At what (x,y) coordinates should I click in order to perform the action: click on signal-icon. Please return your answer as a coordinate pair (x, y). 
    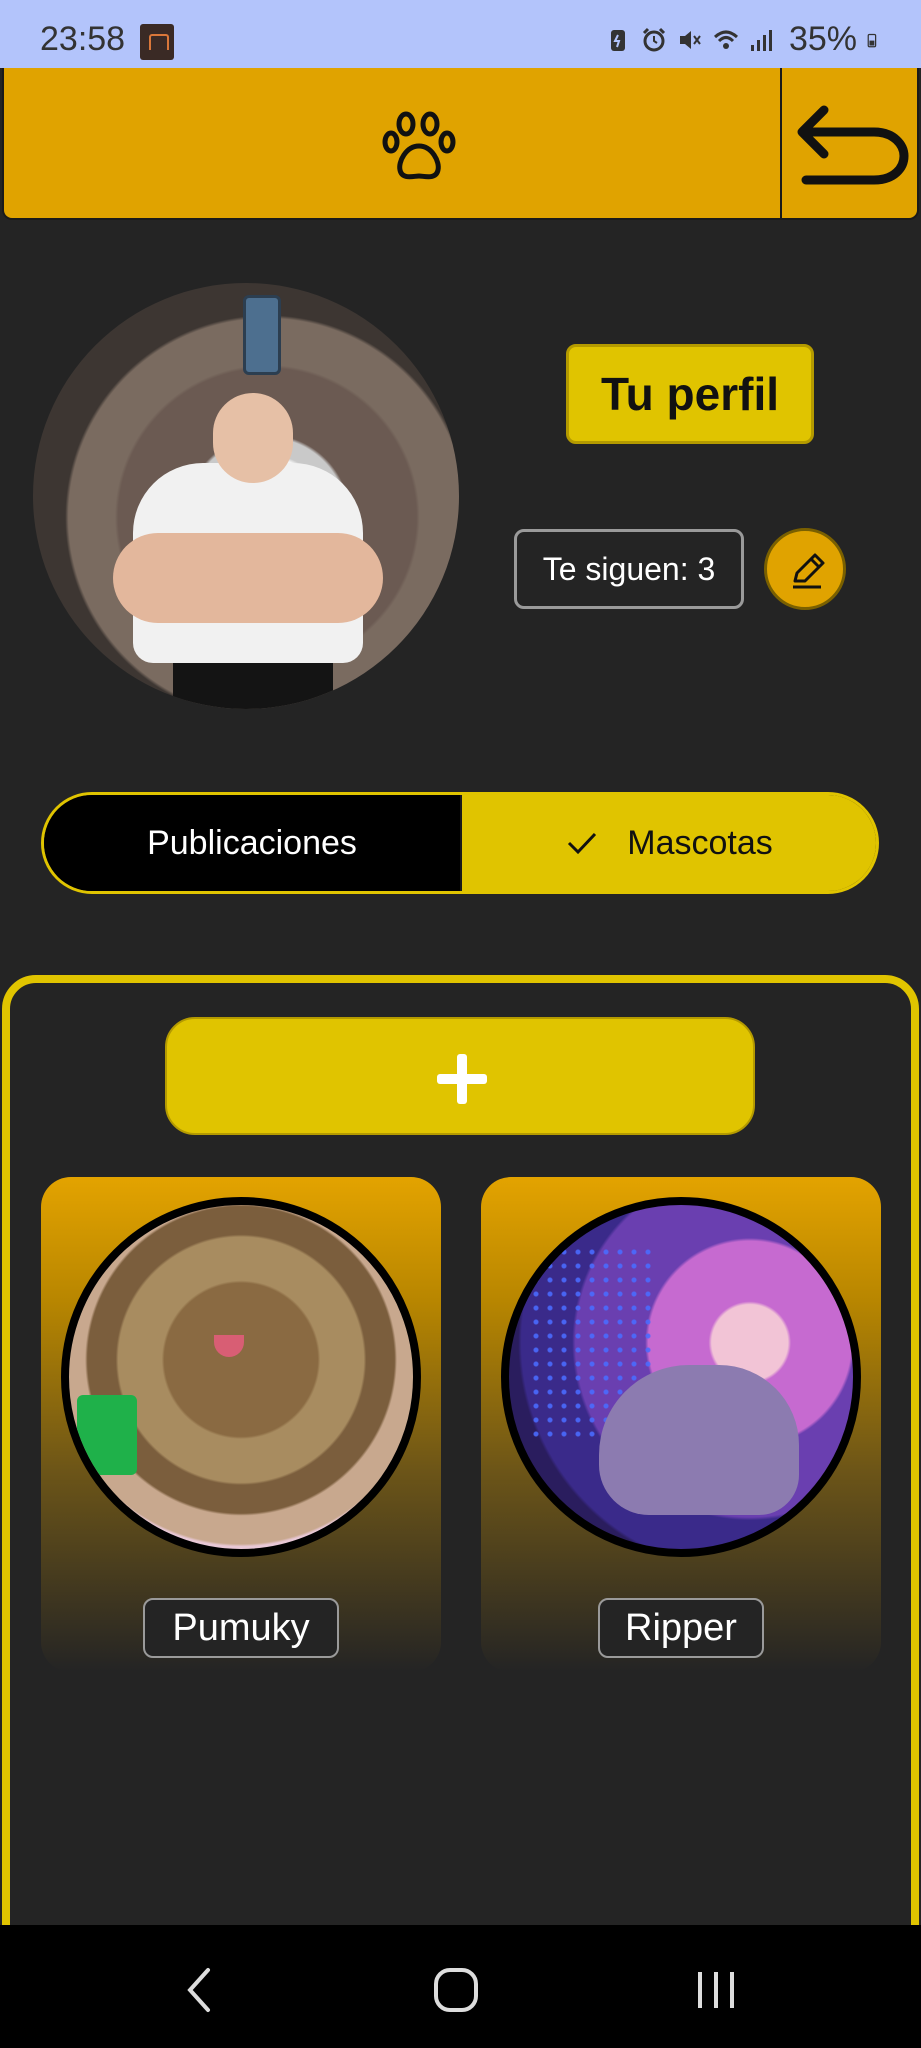
    Looking at the image, I should click on (761, 40).